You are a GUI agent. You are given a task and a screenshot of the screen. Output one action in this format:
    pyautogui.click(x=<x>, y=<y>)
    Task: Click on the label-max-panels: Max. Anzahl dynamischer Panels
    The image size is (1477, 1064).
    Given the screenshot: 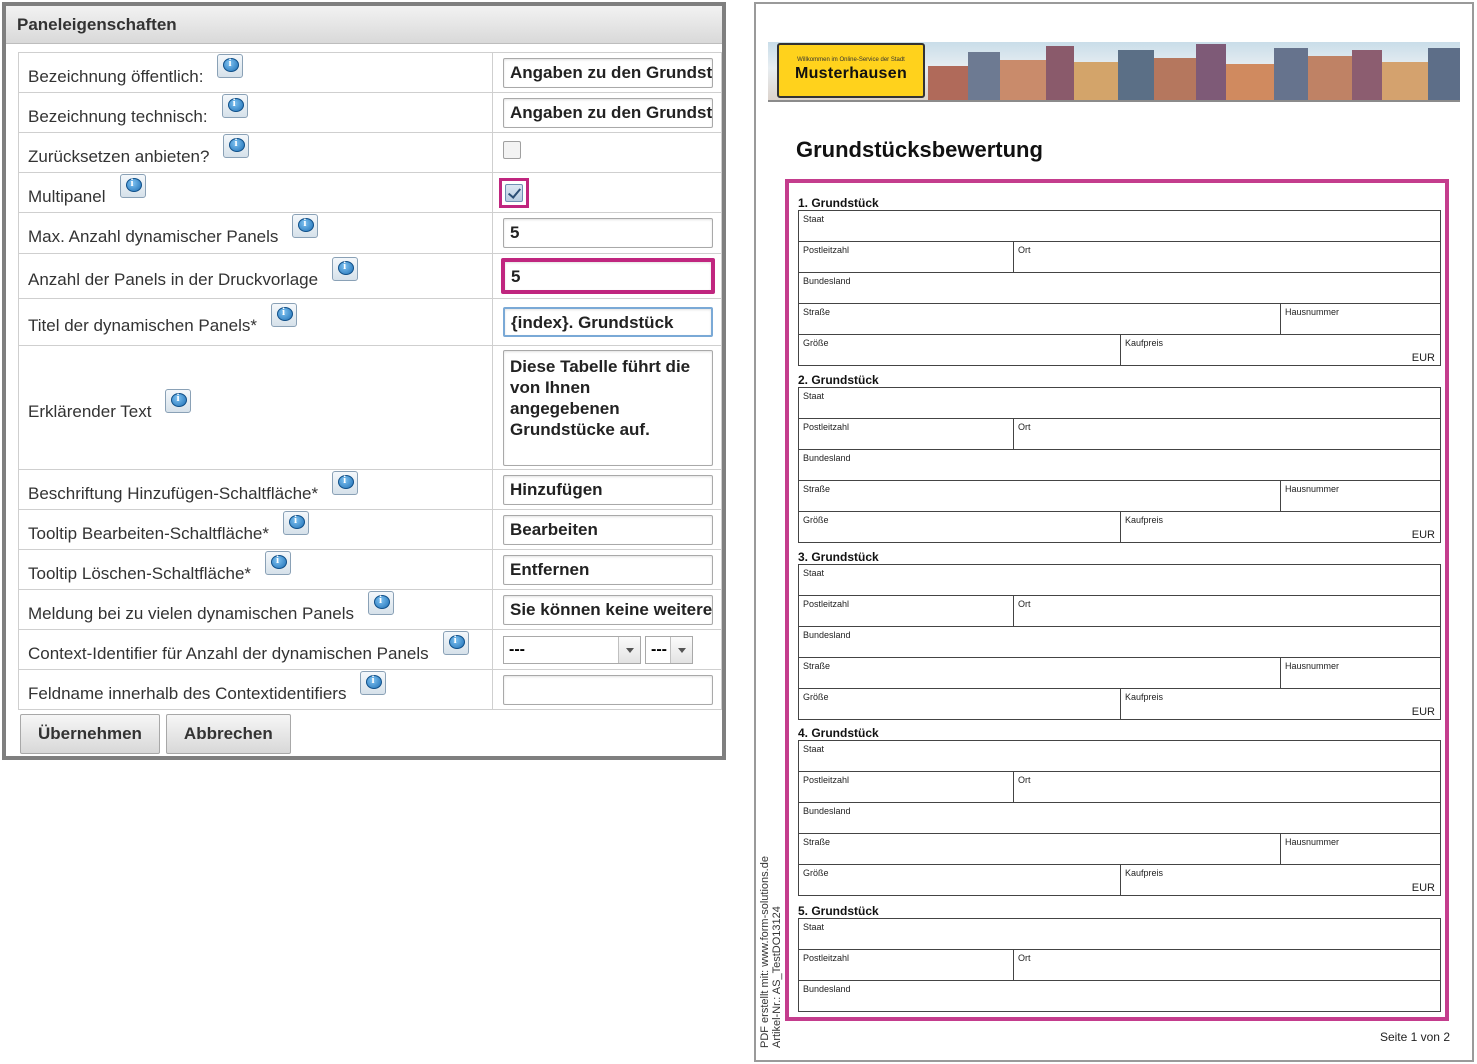 What is the action you would take?
    pyautogui.click(x=153, y=236)
    